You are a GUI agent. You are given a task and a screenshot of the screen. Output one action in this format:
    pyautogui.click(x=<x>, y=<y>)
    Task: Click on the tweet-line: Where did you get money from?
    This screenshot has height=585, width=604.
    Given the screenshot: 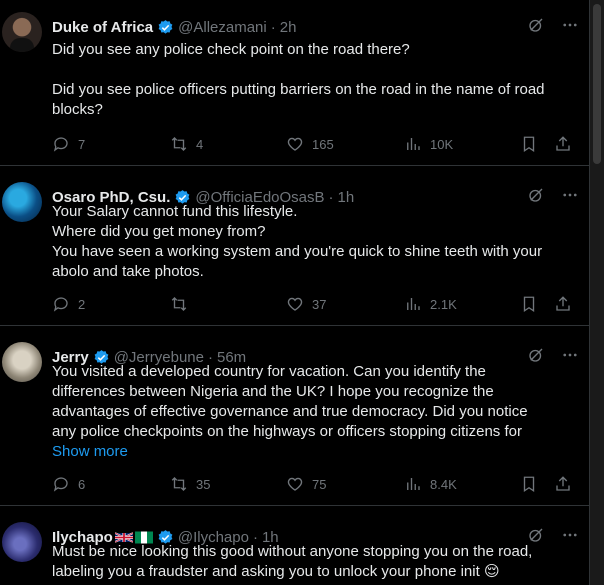 What is the action you would take?
    pyautogui.click(x=159, y=231)
    